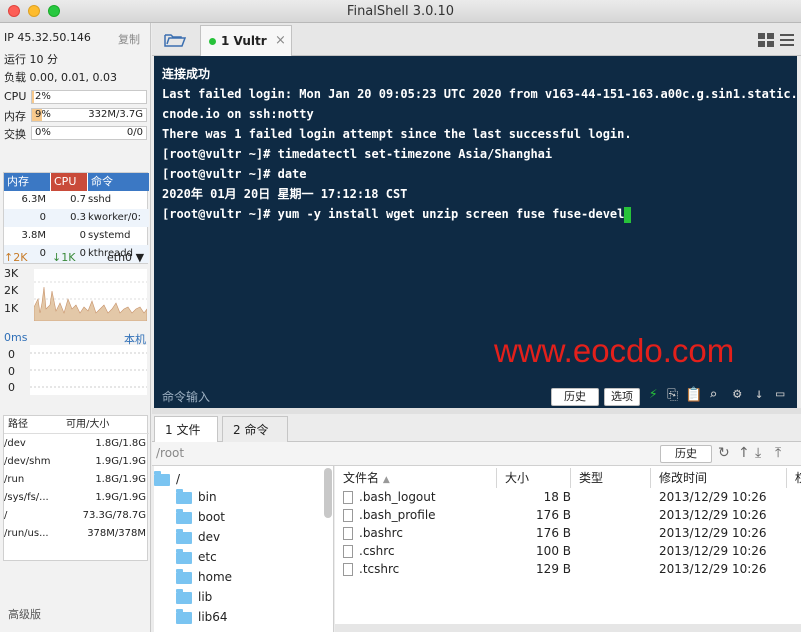 The image size is (801, 632). What do you see at coordinates (76, 236) in the screenshot?
I see `process-row: 3.8M 0 systemd` at bounding box center [76, 236].